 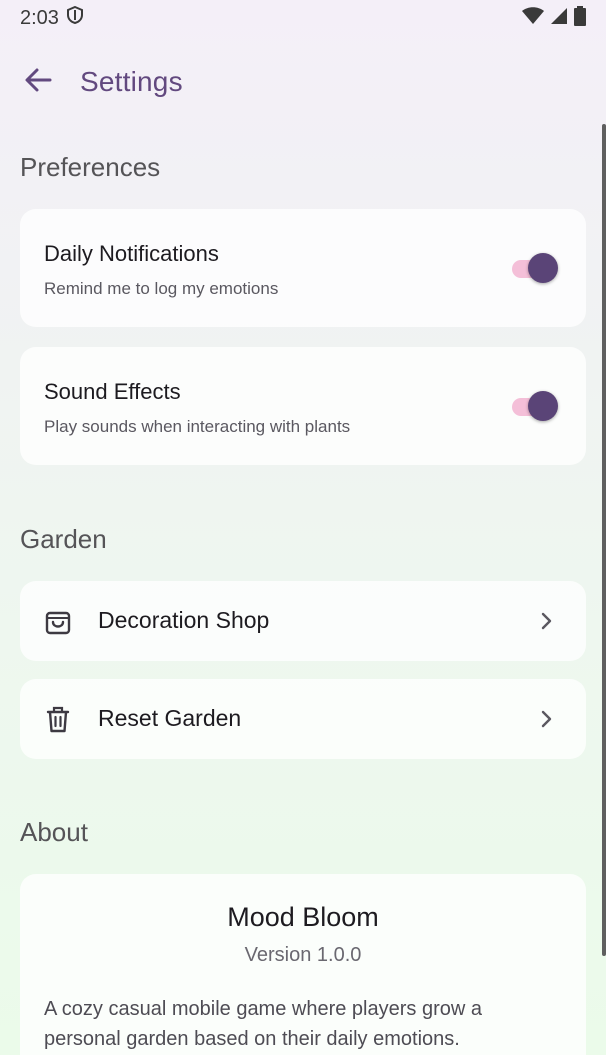 I want to click on status-left: 2:03, so click(x=51, y=17).